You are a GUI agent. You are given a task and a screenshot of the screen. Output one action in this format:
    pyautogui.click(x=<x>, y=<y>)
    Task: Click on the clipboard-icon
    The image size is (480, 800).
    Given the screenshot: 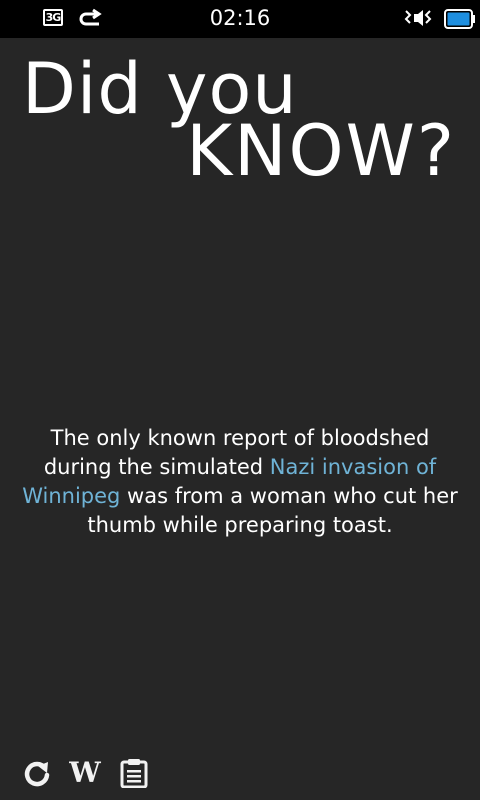 What is the action you would take?
    pyautogui.click(x=134, y=773)
    